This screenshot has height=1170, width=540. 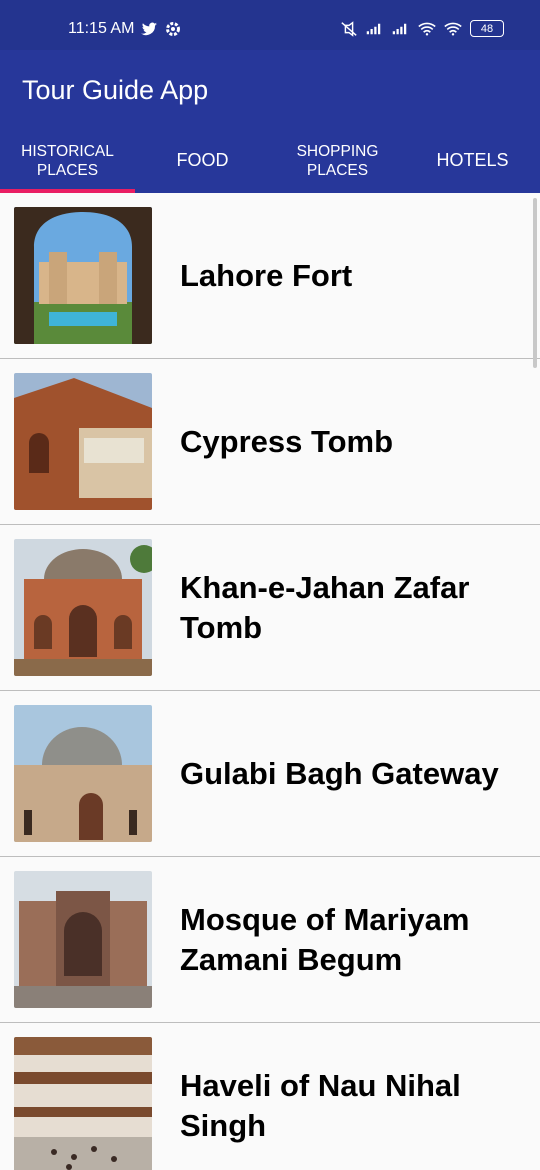 I want to click on scrollbar, so click(x=535, y=283).